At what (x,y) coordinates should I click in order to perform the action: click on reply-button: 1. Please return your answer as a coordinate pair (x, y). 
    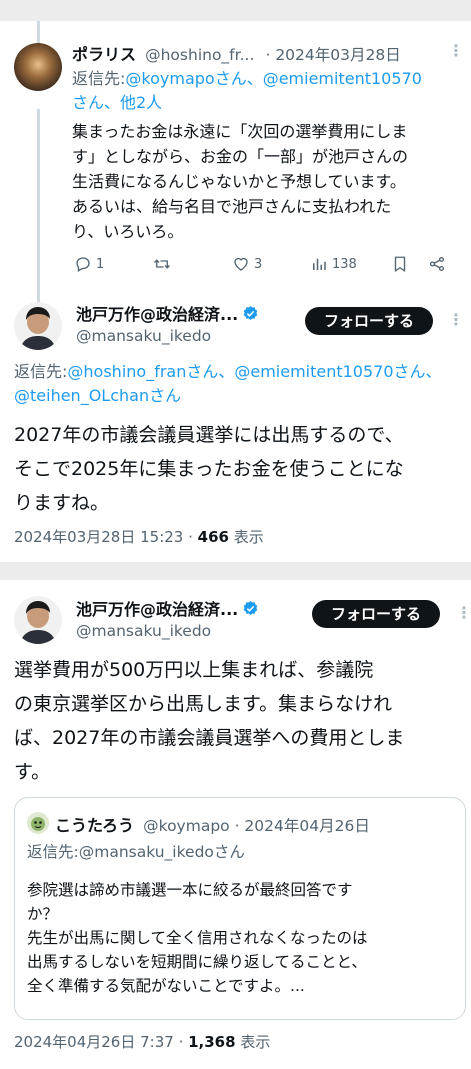
    Looking at the image, I should click on (89, 264).